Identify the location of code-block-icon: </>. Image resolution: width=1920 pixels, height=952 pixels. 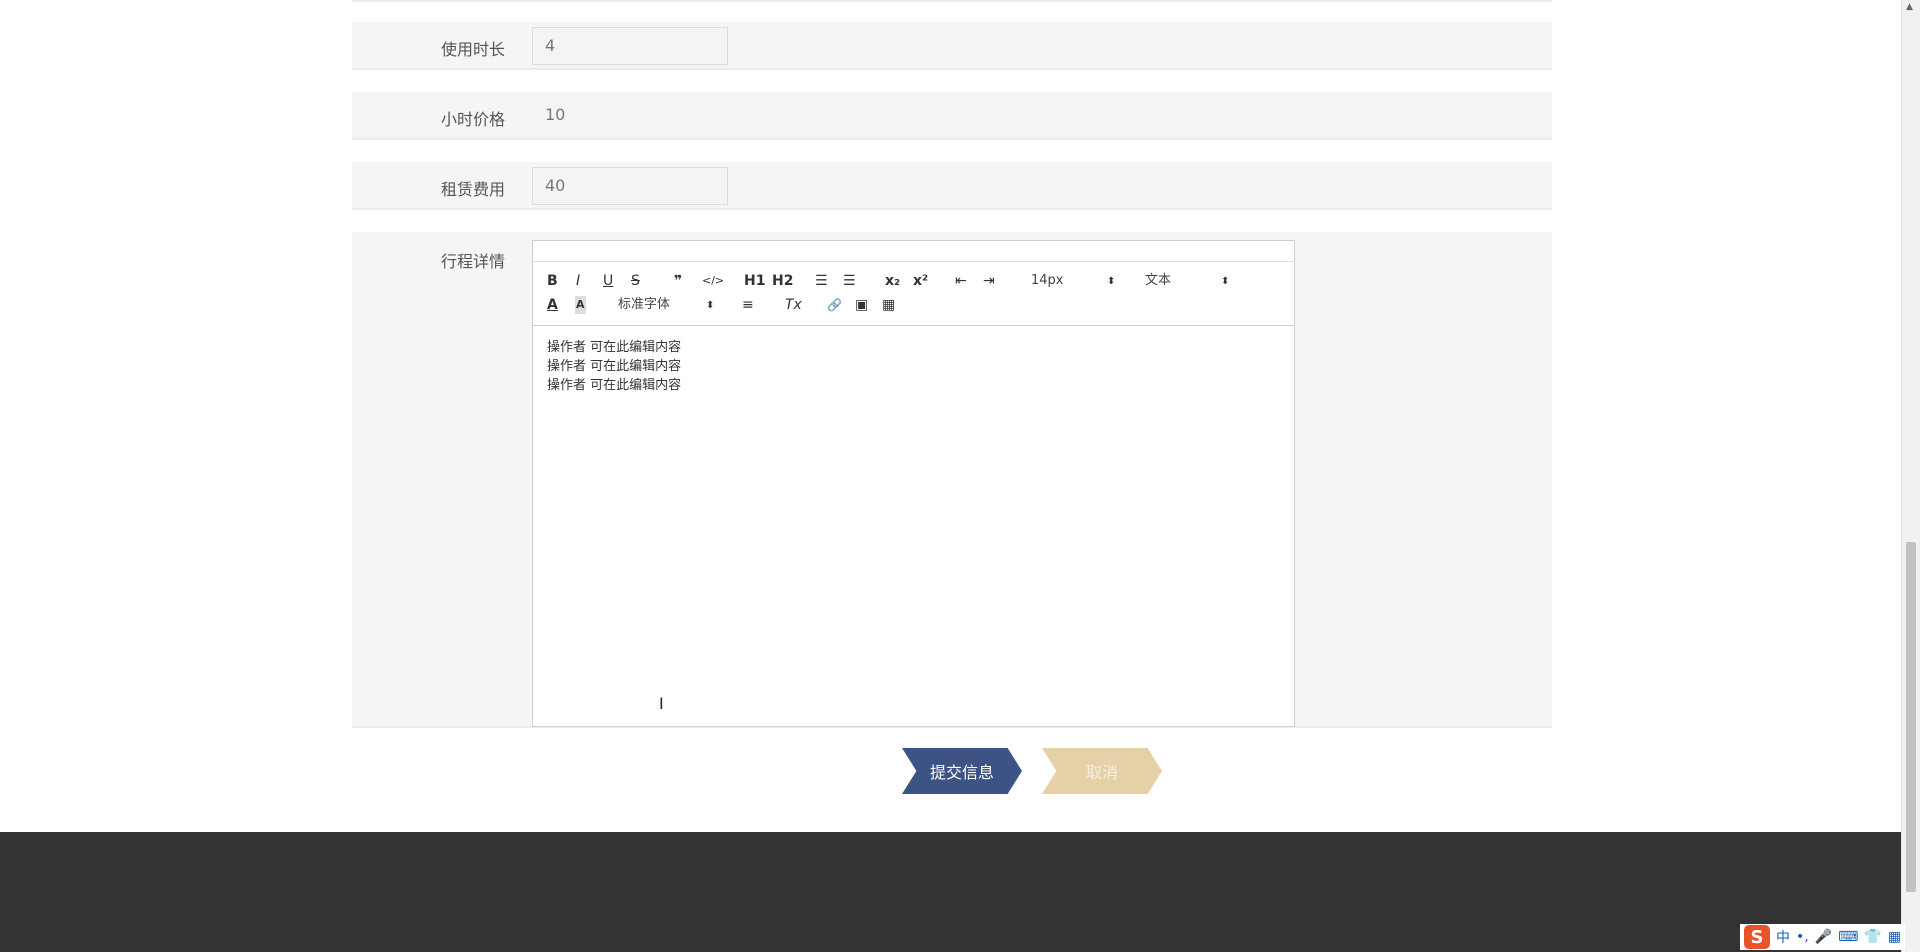
(713, 281).